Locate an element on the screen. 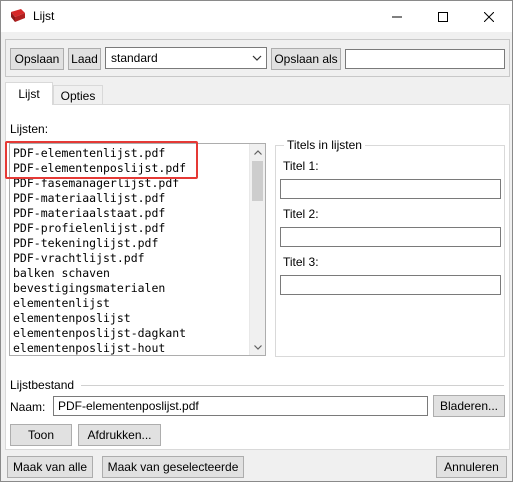  title1-input is located at coordinates (390, 189).